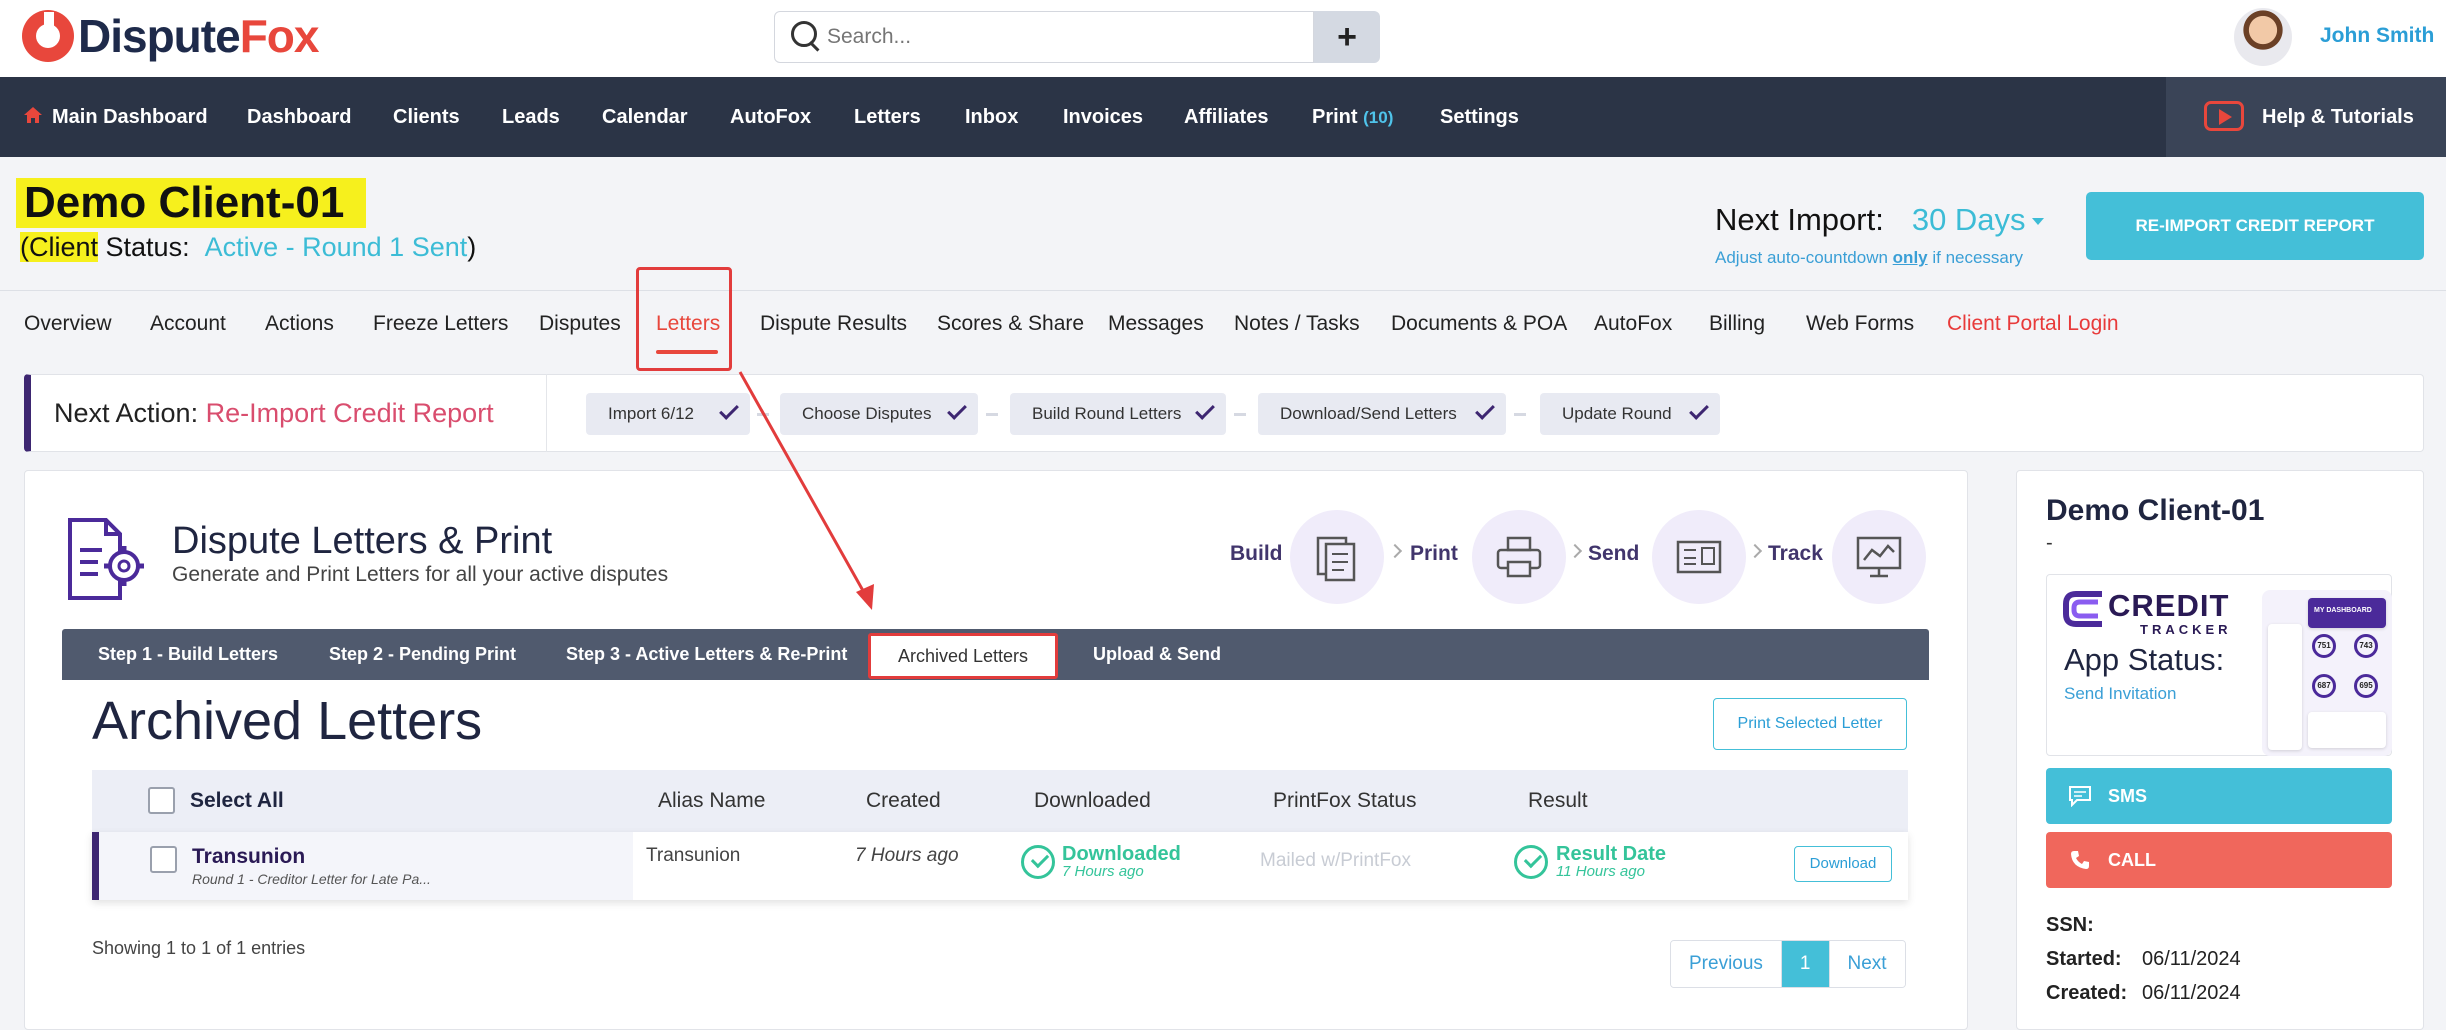 Image resolution: width=2446 pixels, height=1030 pixels. Describe the element at coordinates (1860, 324) in the screenshot. I see `tab-web-forms: Web Forms` at that location.